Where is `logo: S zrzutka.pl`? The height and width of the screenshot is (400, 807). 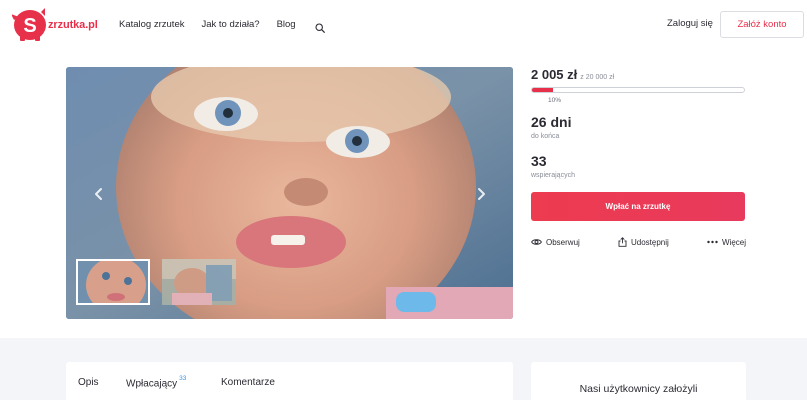
logo: S zrzutka.pl is located at coordinates (54, 25).